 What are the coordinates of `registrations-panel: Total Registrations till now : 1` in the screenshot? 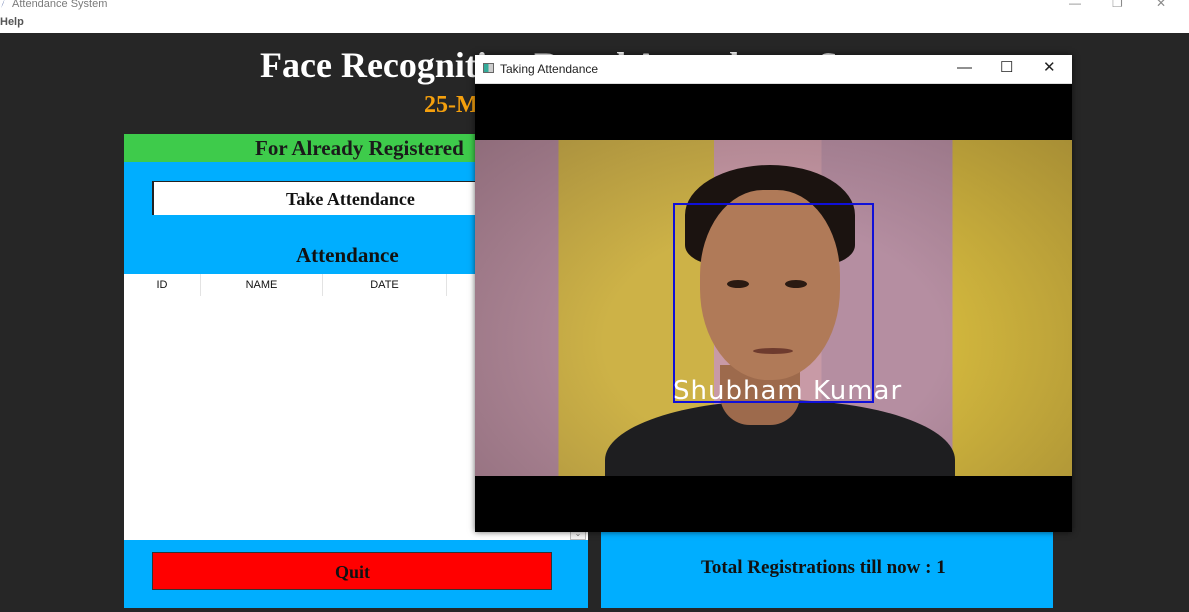 It's located at (827, 570).